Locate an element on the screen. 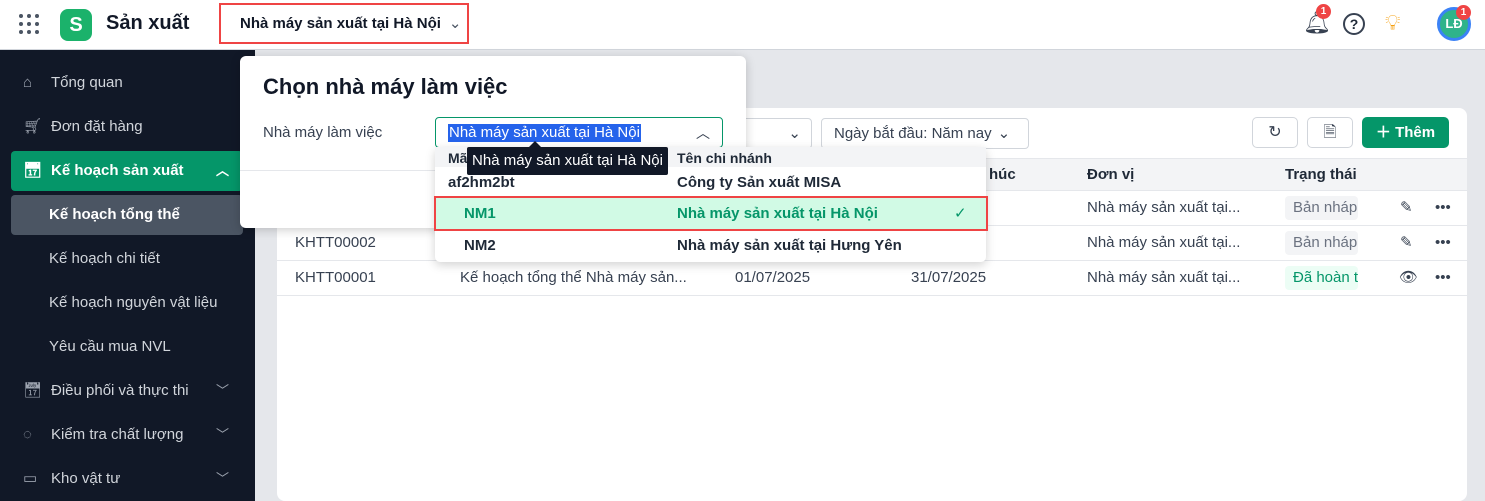  sidebar-item-label: Tổng quan is located at coordinates (87, 82).